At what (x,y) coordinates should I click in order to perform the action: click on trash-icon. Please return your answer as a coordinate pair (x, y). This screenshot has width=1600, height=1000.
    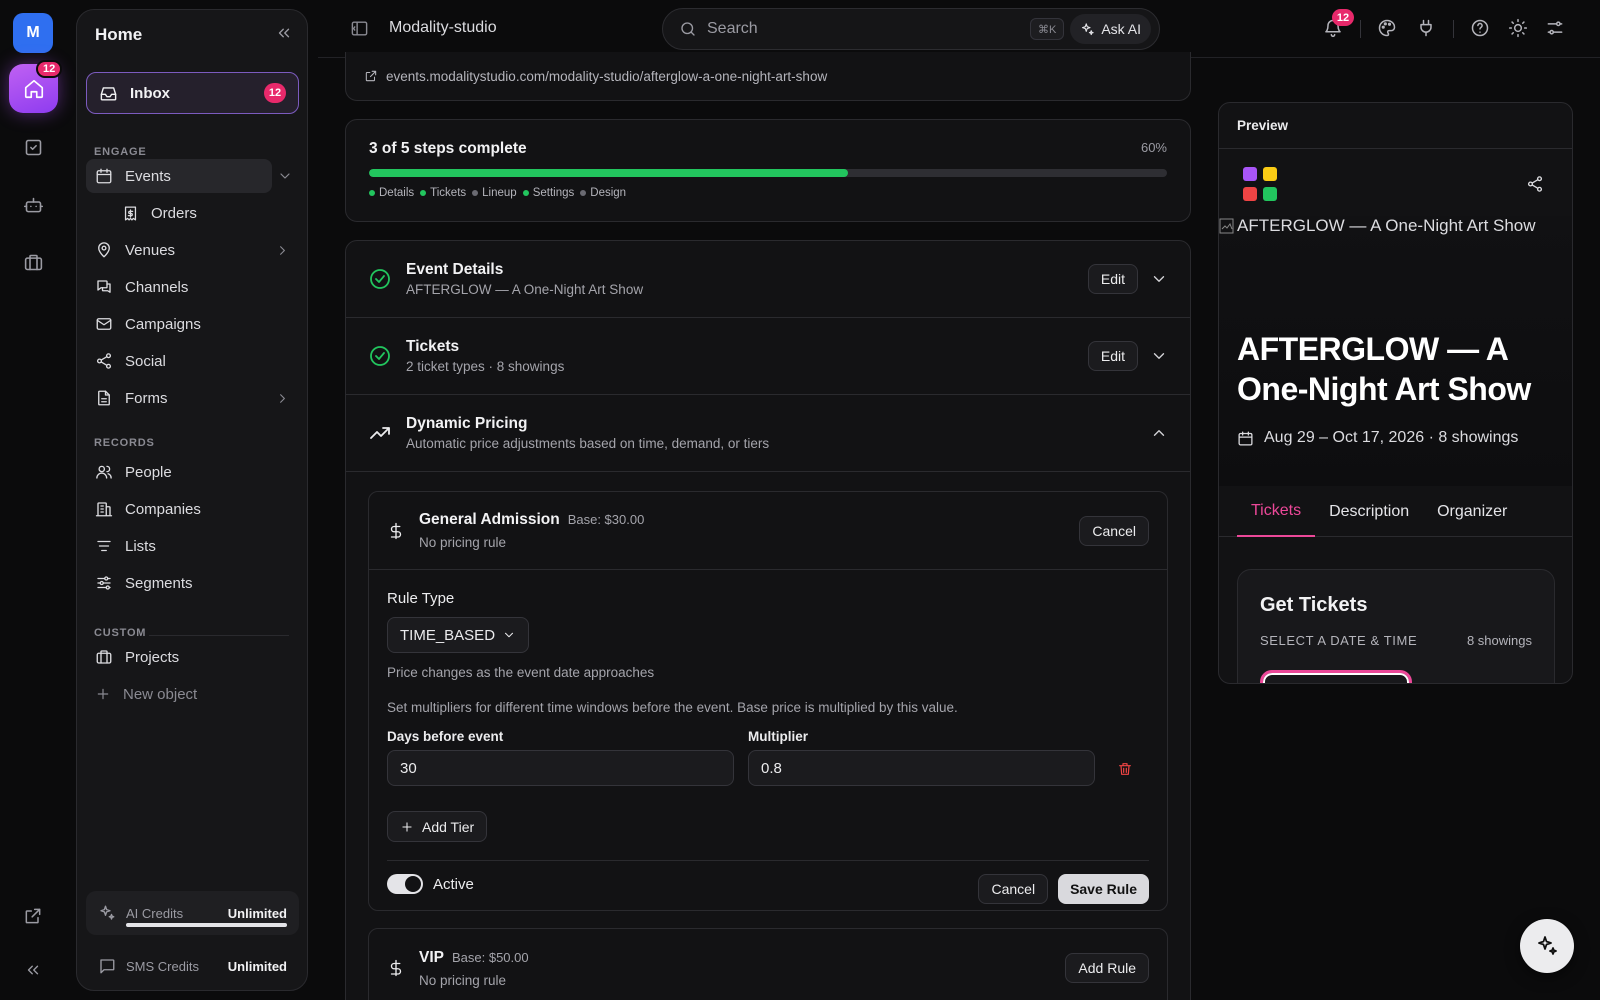
    Looking at the image, I should click on (1125, 769).